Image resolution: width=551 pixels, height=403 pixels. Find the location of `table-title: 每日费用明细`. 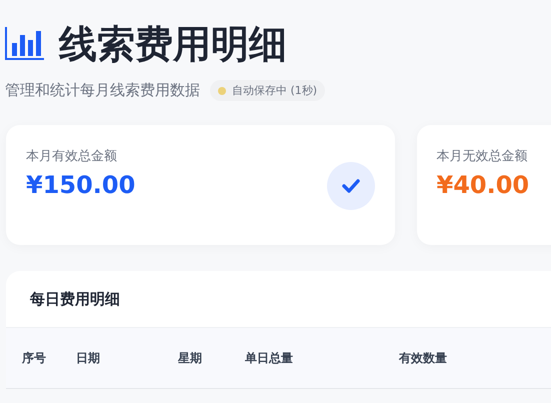

table-title: 每日费用明细 is located at coordinates (75, 299).